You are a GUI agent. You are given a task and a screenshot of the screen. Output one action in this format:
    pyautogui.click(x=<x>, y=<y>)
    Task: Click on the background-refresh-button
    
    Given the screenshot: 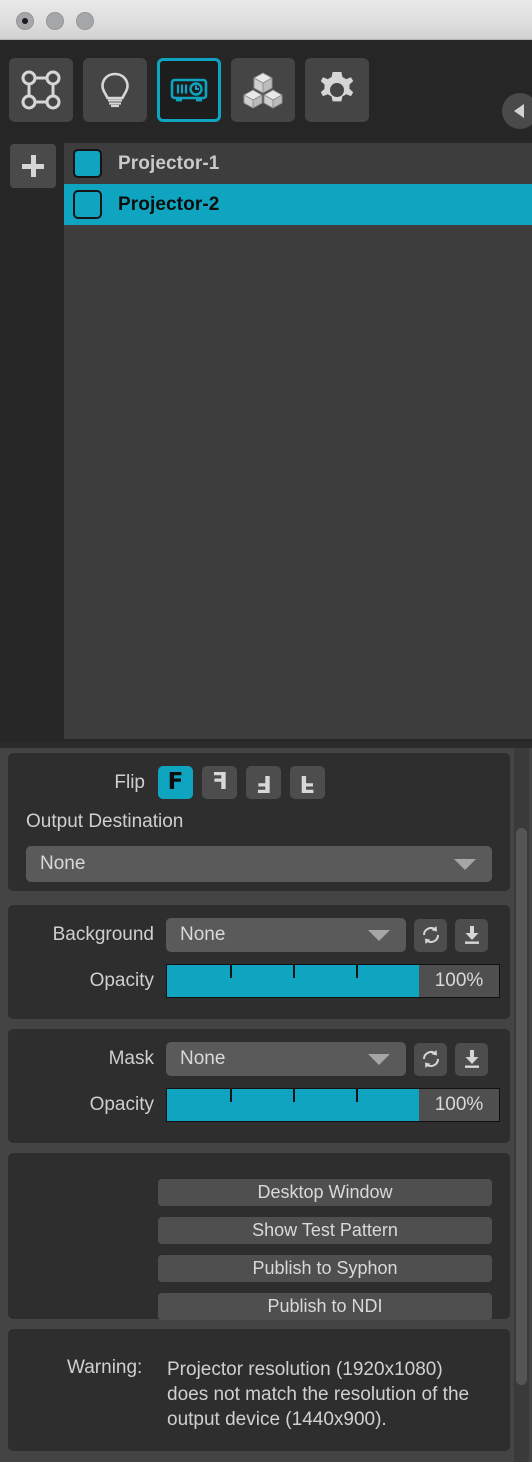 What is the action you would take?
    pyautogui.click(x=430, y=935)
    